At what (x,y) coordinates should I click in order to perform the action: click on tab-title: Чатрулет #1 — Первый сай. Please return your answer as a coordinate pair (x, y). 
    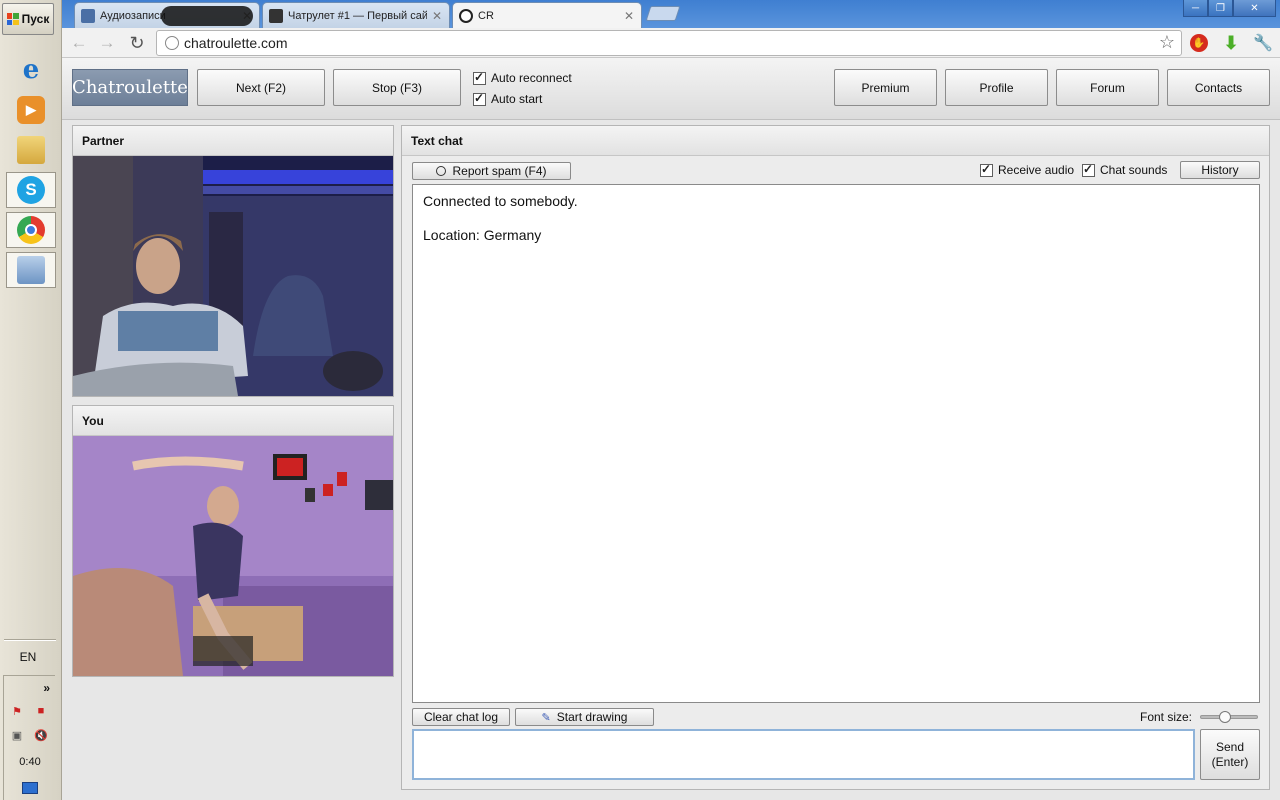
    Looking at the image, I should click on (357, 15).